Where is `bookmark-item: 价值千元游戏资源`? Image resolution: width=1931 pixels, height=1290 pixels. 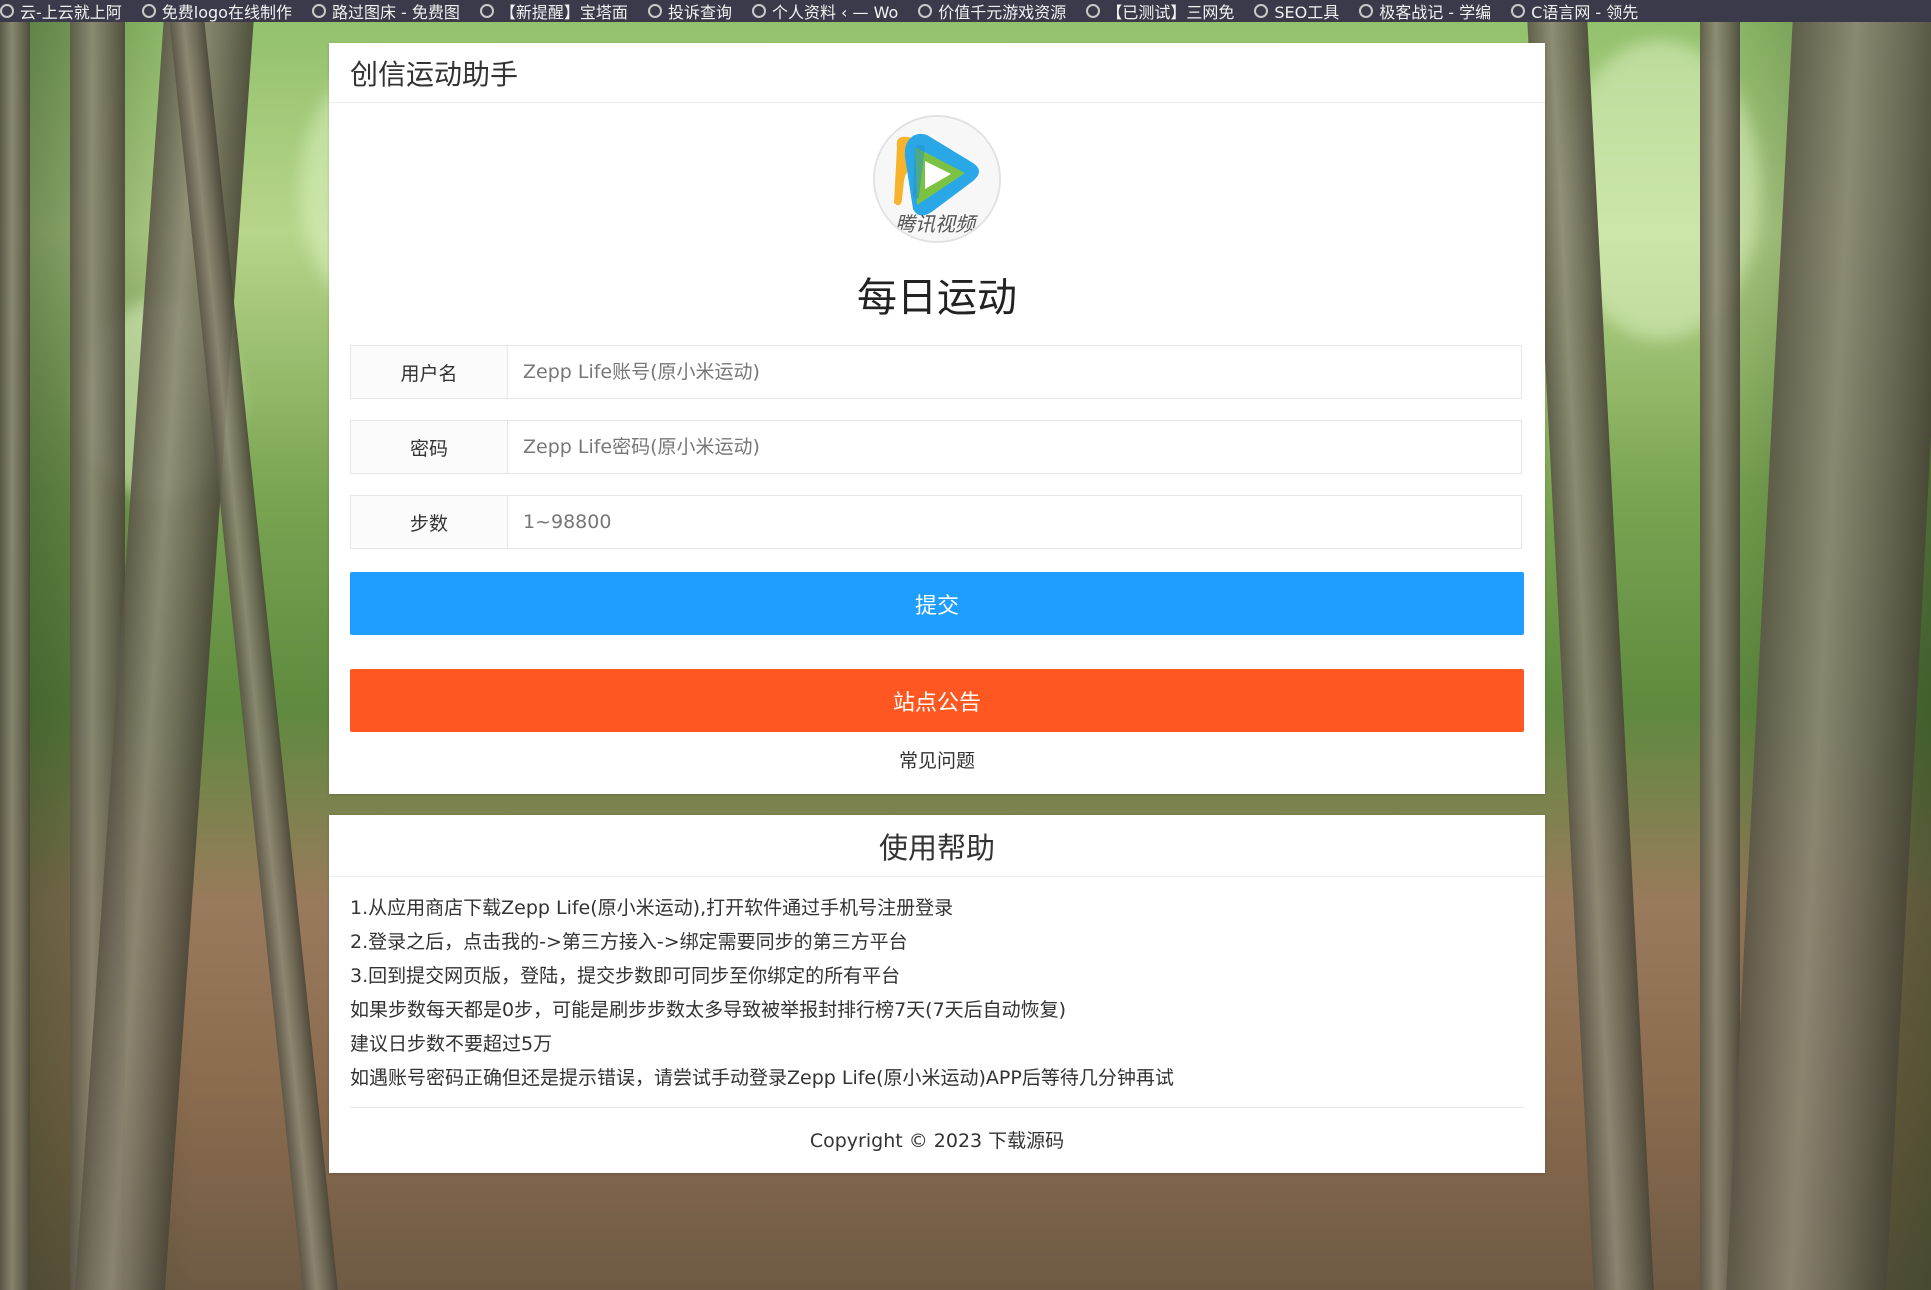 bookmark-item: 价值千元游戏资源 is located at coordinates (992, 11).